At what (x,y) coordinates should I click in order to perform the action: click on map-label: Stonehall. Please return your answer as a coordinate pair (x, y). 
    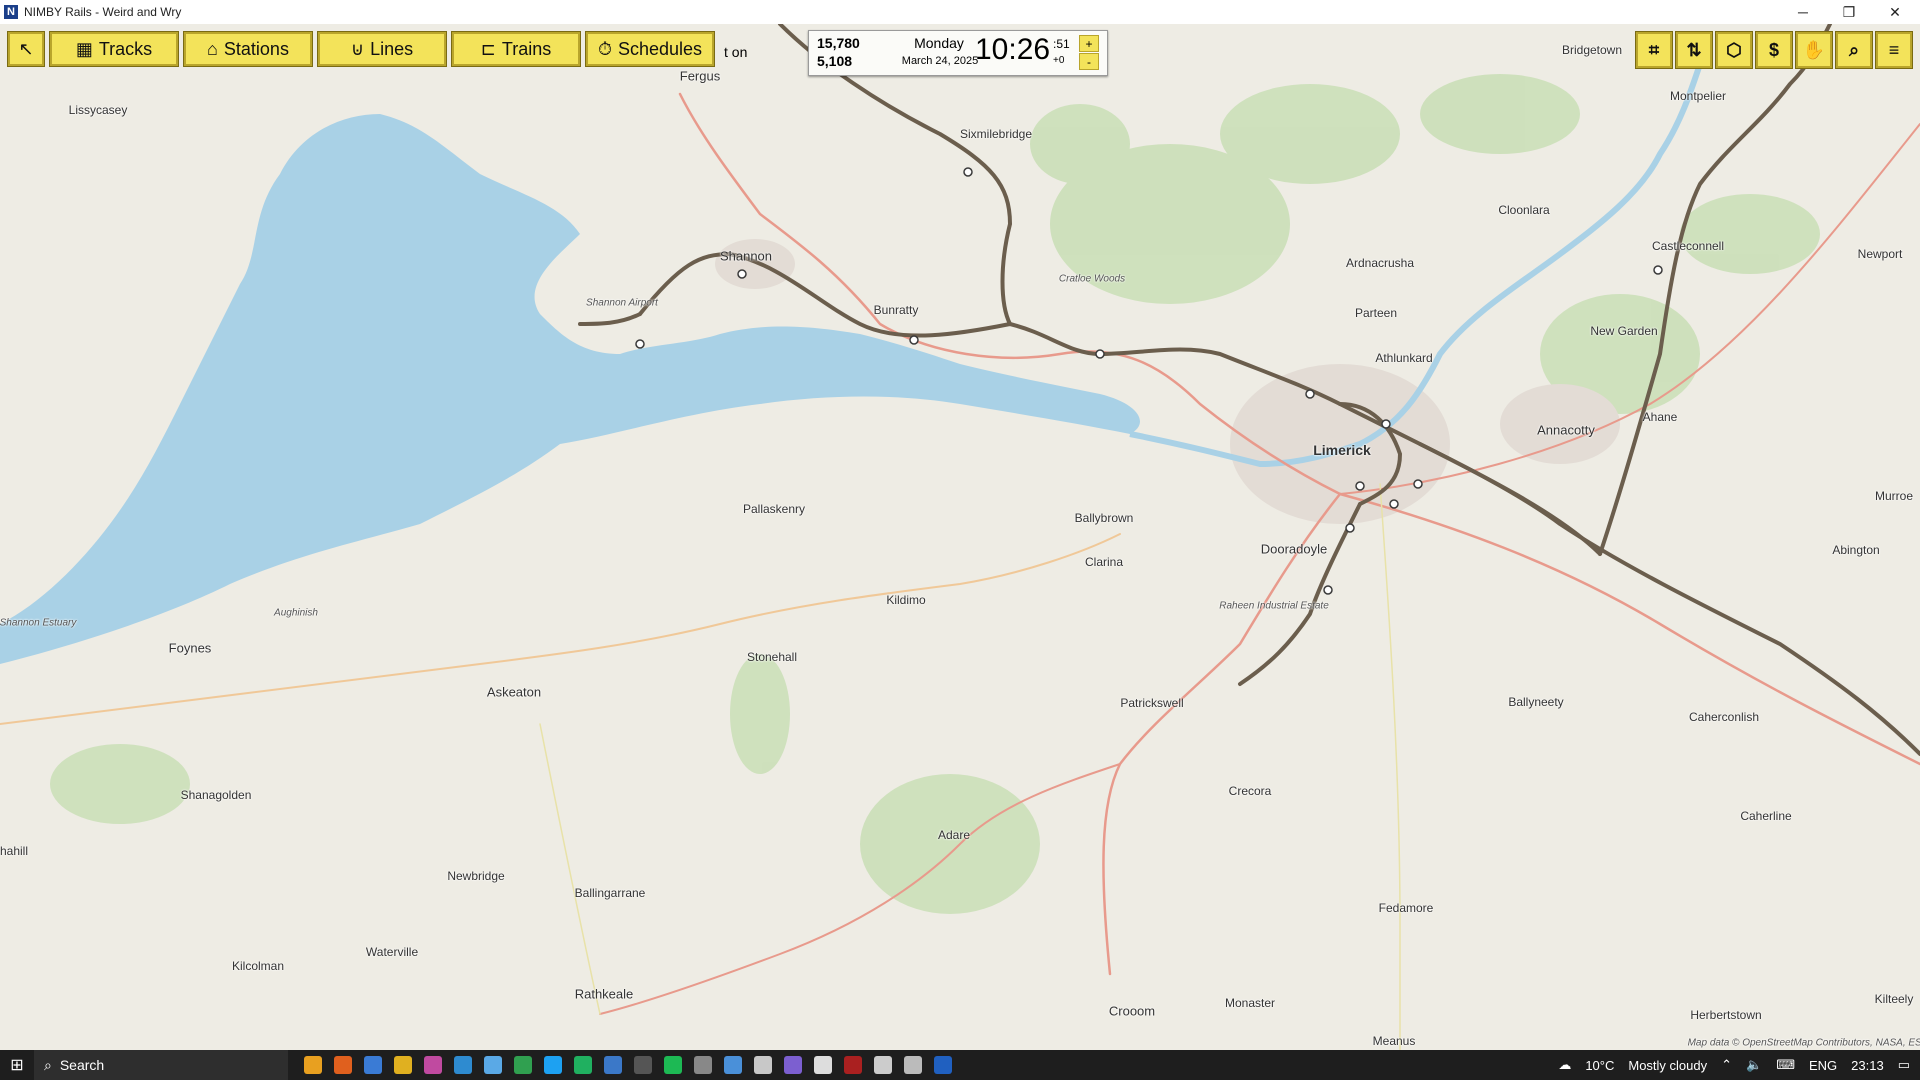
    Looking at the image, I should click on (772, 657).